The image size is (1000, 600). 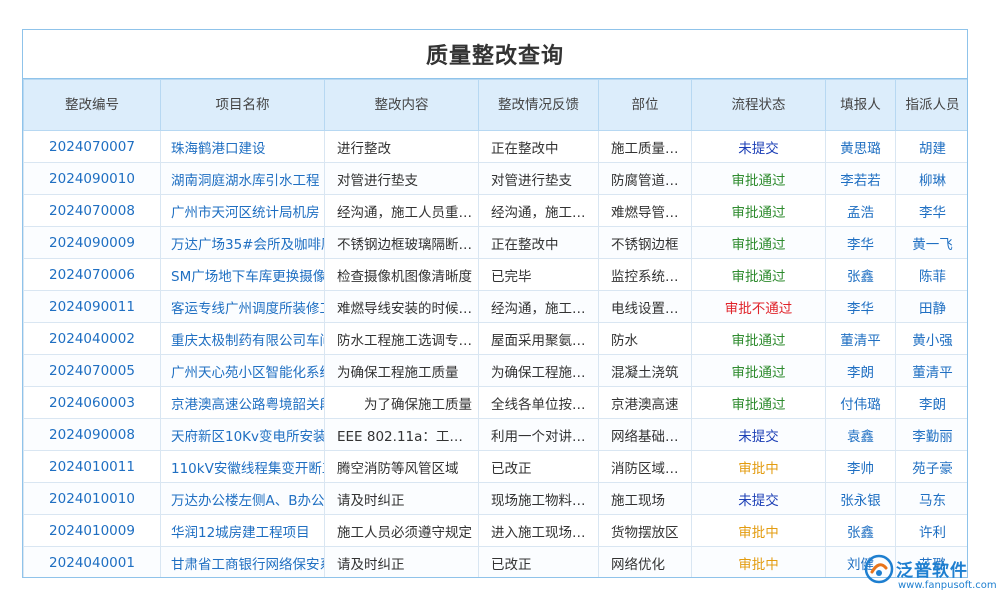 What do you see at coordinates (243, 339) in the screenshot?
I see `cell-project: 重庆太极制药有限公司车间` at bounding box center [243, 339].